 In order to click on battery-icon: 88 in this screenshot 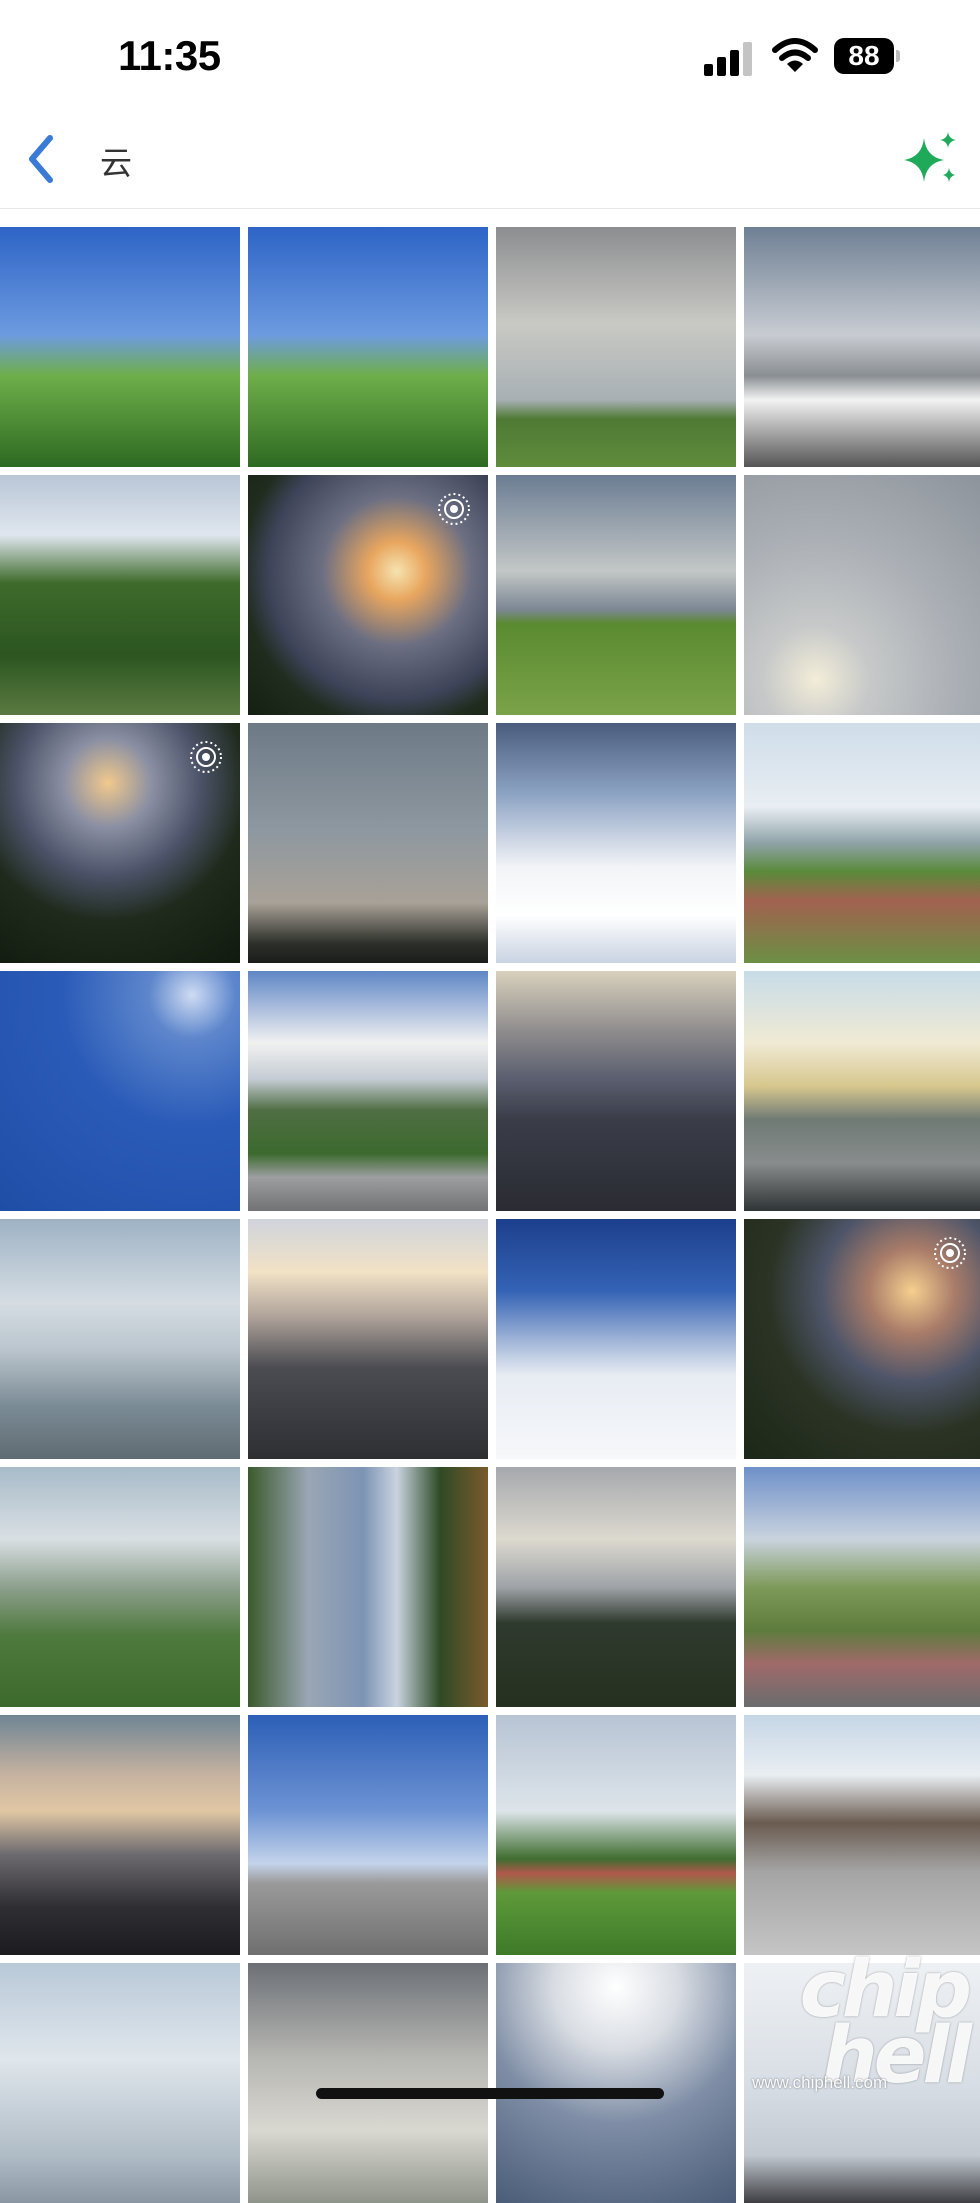, I will do `click(867, 56)`.